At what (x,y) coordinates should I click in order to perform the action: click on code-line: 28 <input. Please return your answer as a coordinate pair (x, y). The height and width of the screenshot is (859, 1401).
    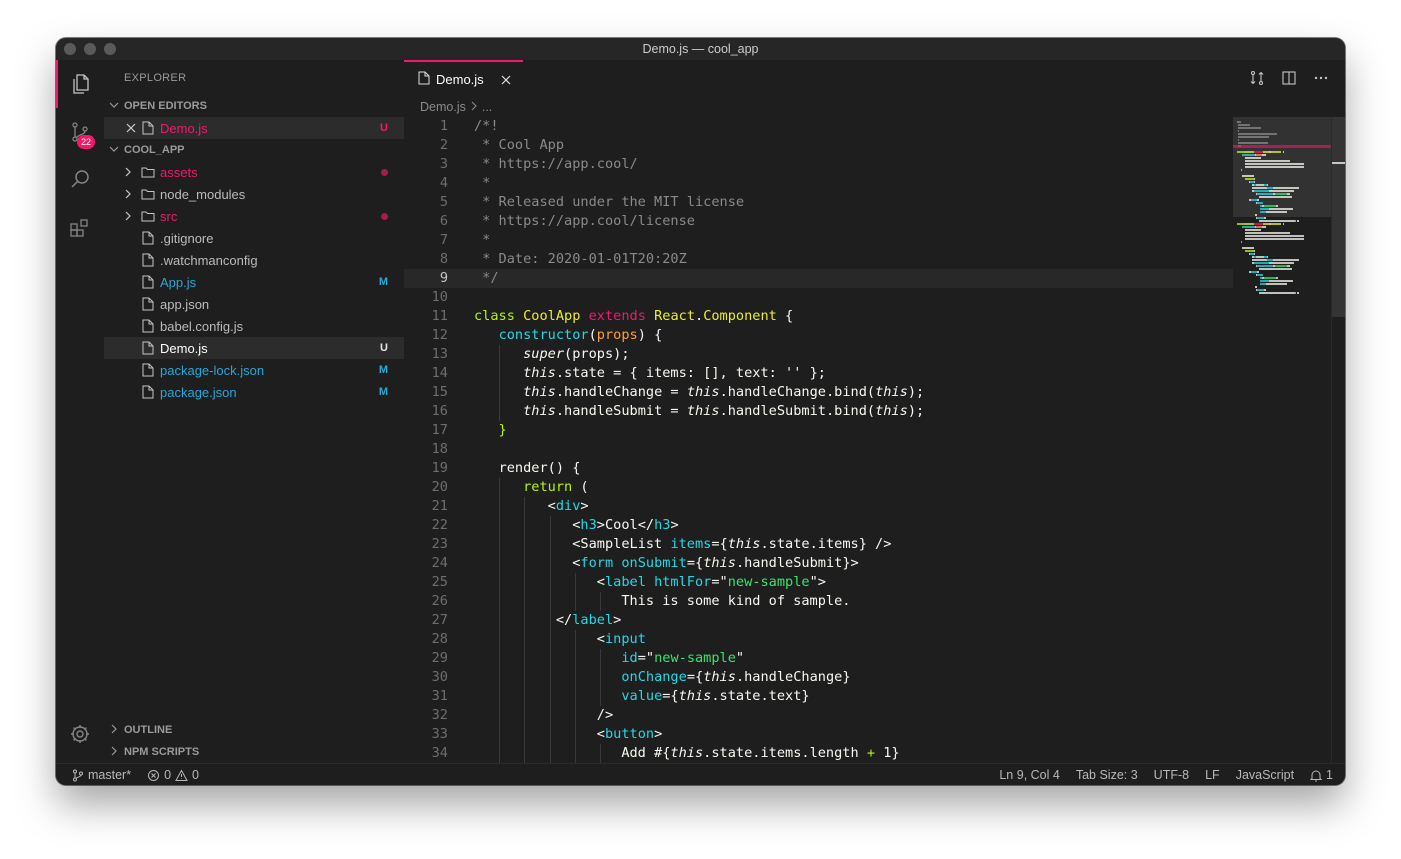
    Looking at the image, I should click on (818, 639).